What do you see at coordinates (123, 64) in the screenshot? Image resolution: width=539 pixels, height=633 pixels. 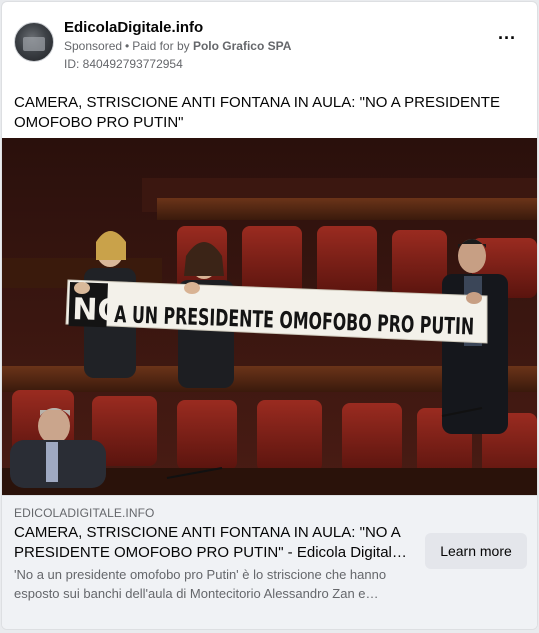 I see `ad-id: ID: 840492793772954` at bounding box center [123, 64].